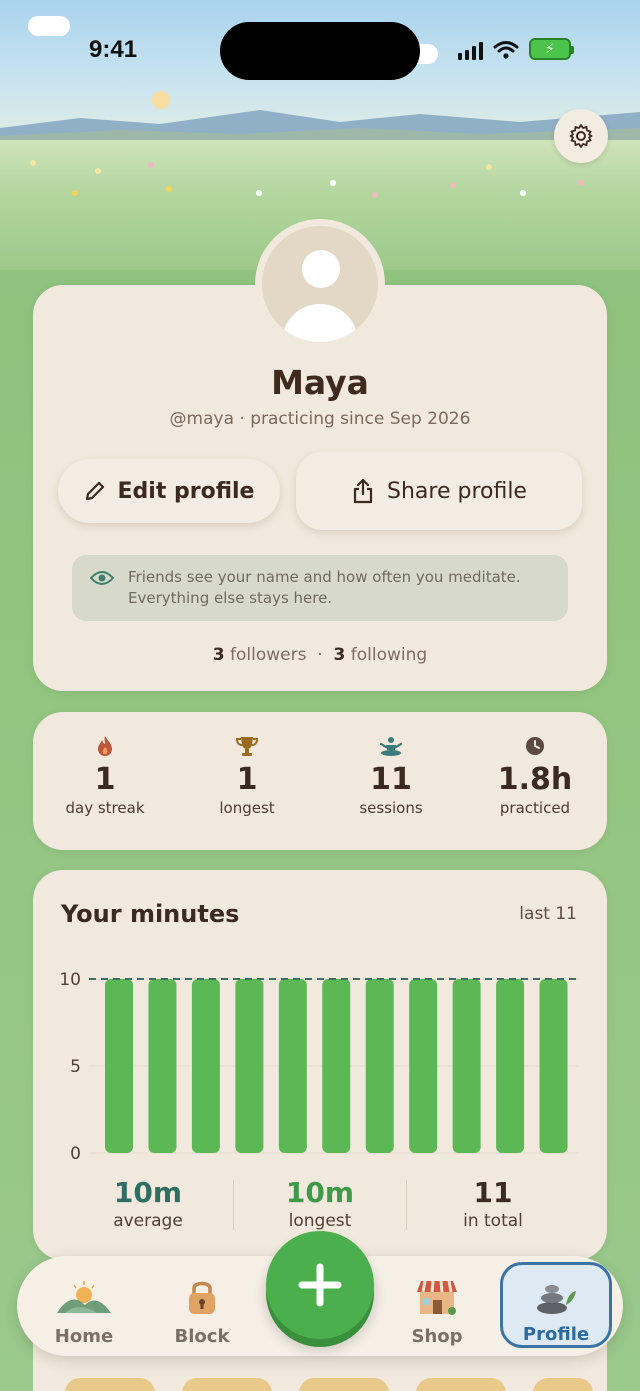  What do you see at coordinates (70, 980) in the screenshot?
I see `y-tick-label: 10` at bounding box center [70, 980].